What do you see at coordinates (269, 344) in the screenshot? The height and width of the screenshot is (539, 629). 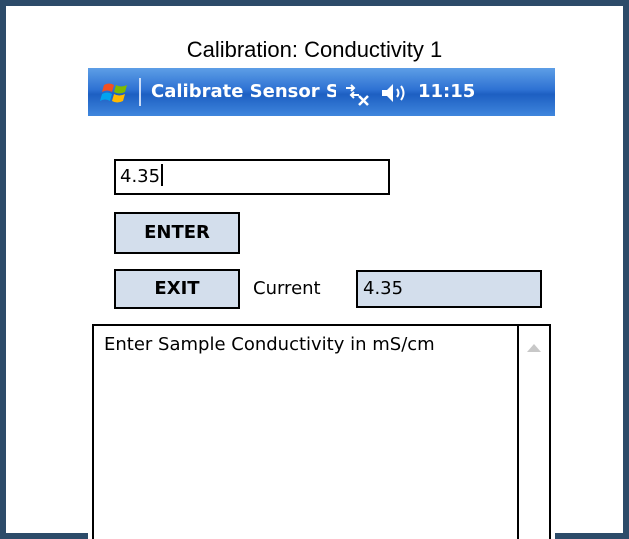 I see `log-line: Enter Sample Conductivity in mS/cm` at bounding box center [269, 344].